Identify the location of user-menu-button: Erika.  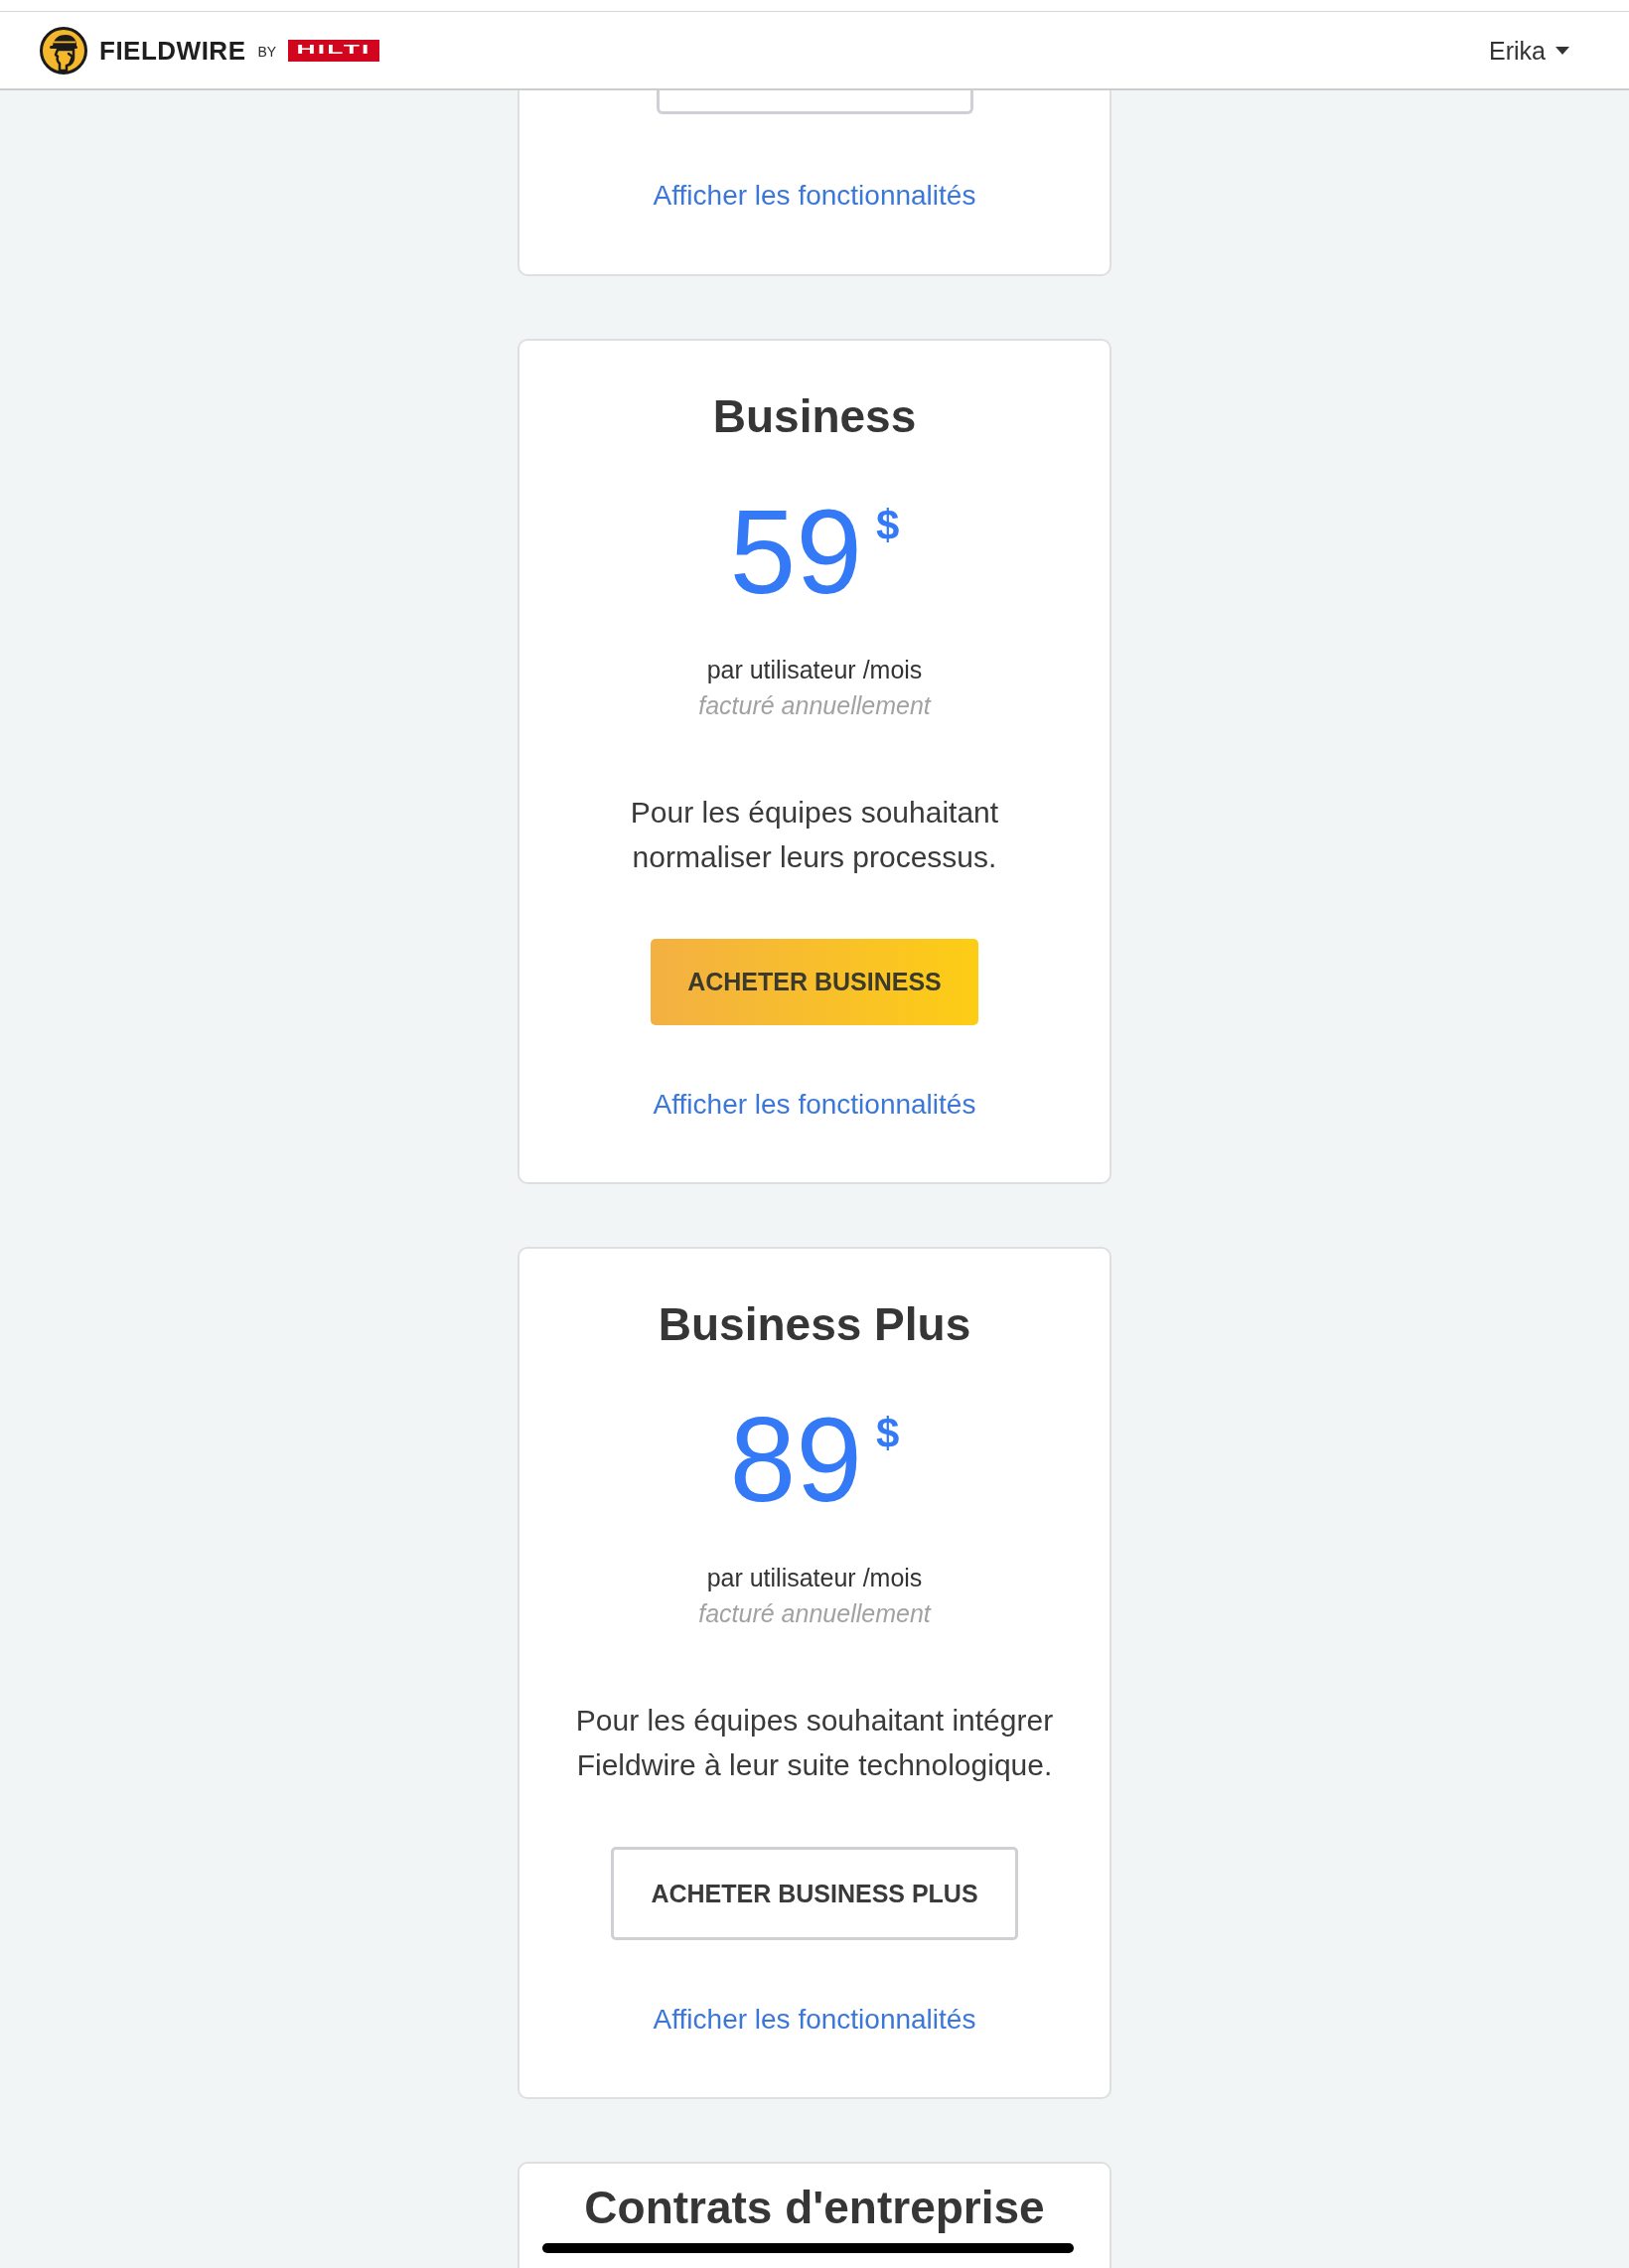
(1529, 50).